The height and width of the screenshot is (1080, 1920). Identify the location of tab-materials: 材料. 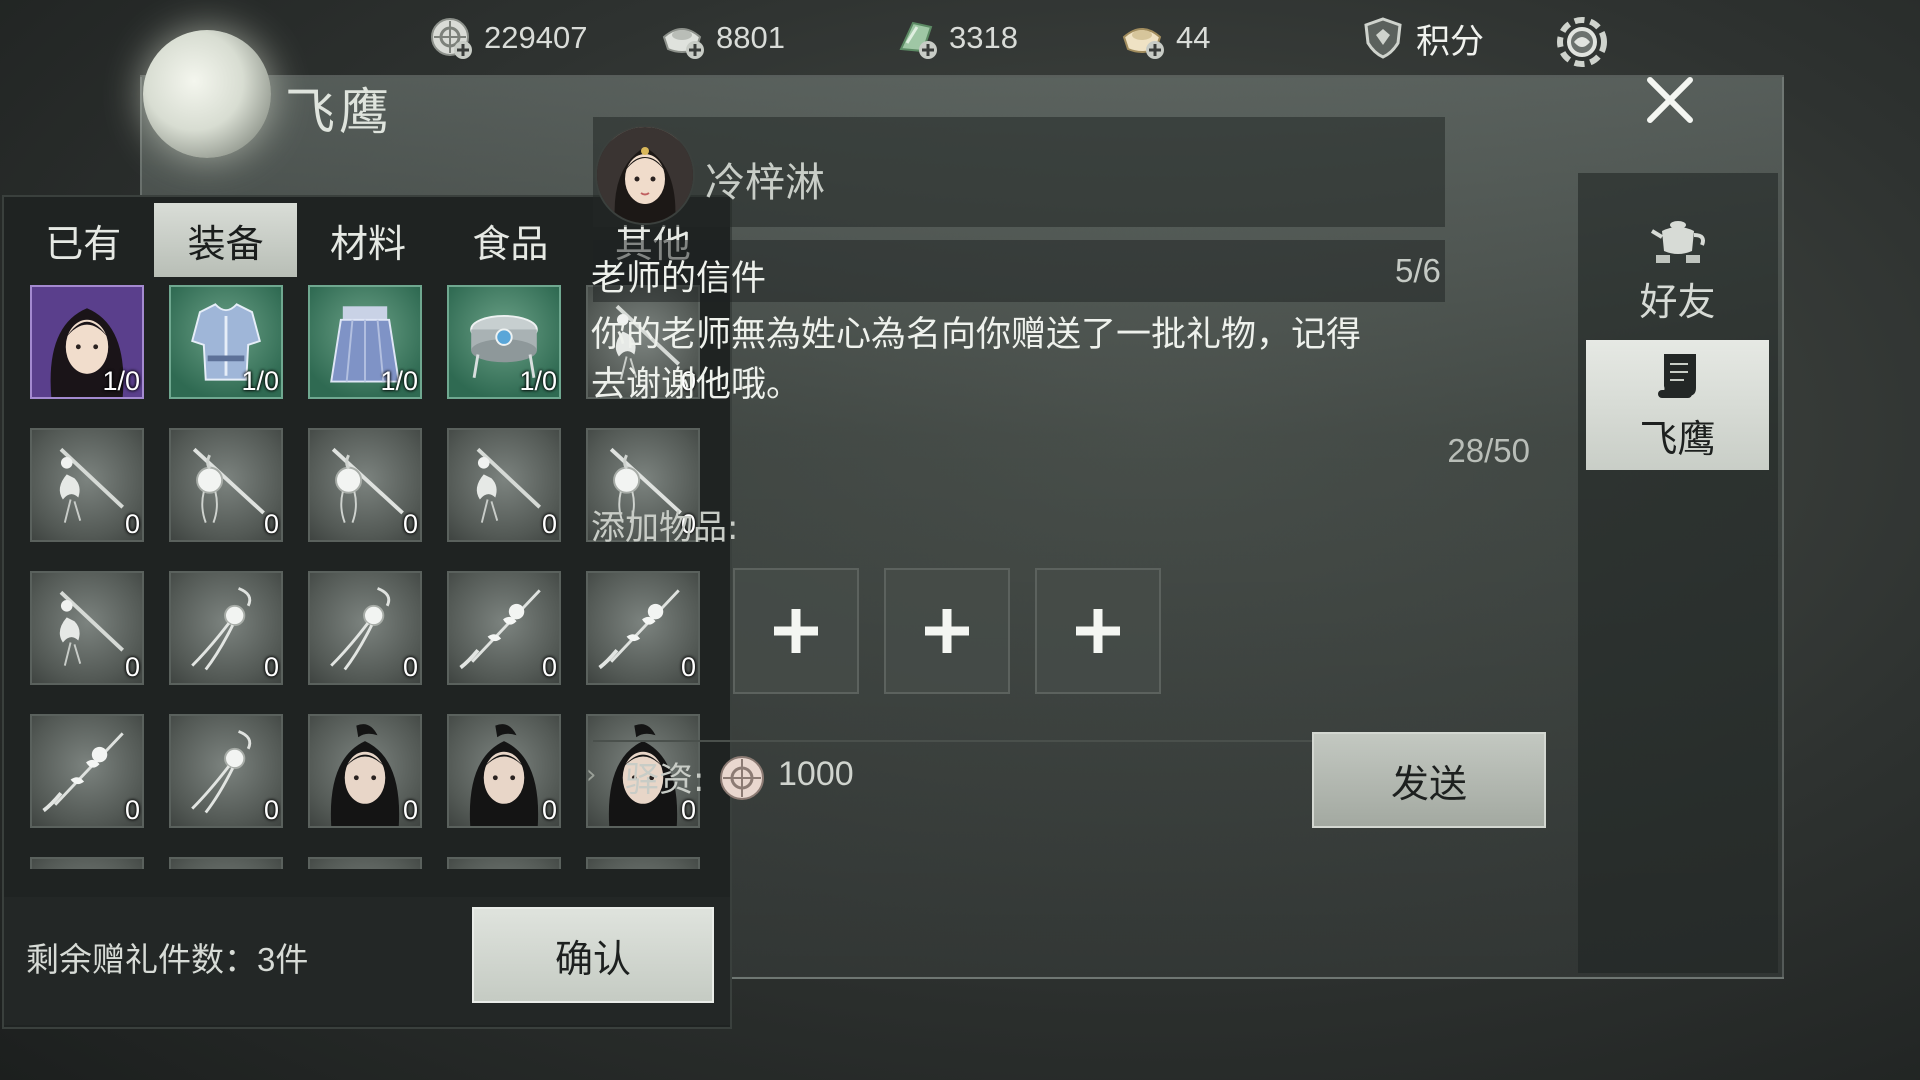
(368, 240).